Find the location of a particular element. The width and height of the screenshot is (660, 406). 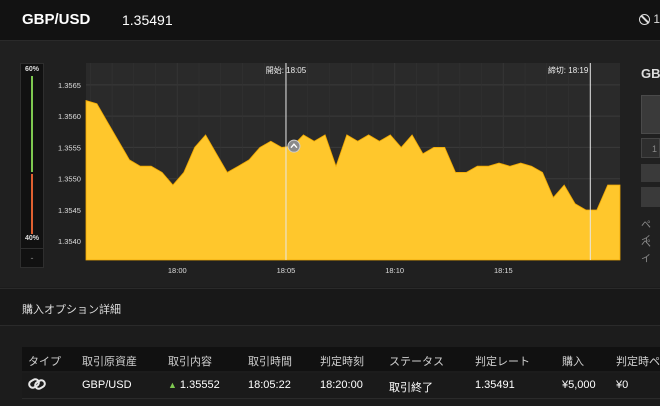

side-panel-title: GB is located at coordinates (650, 73).